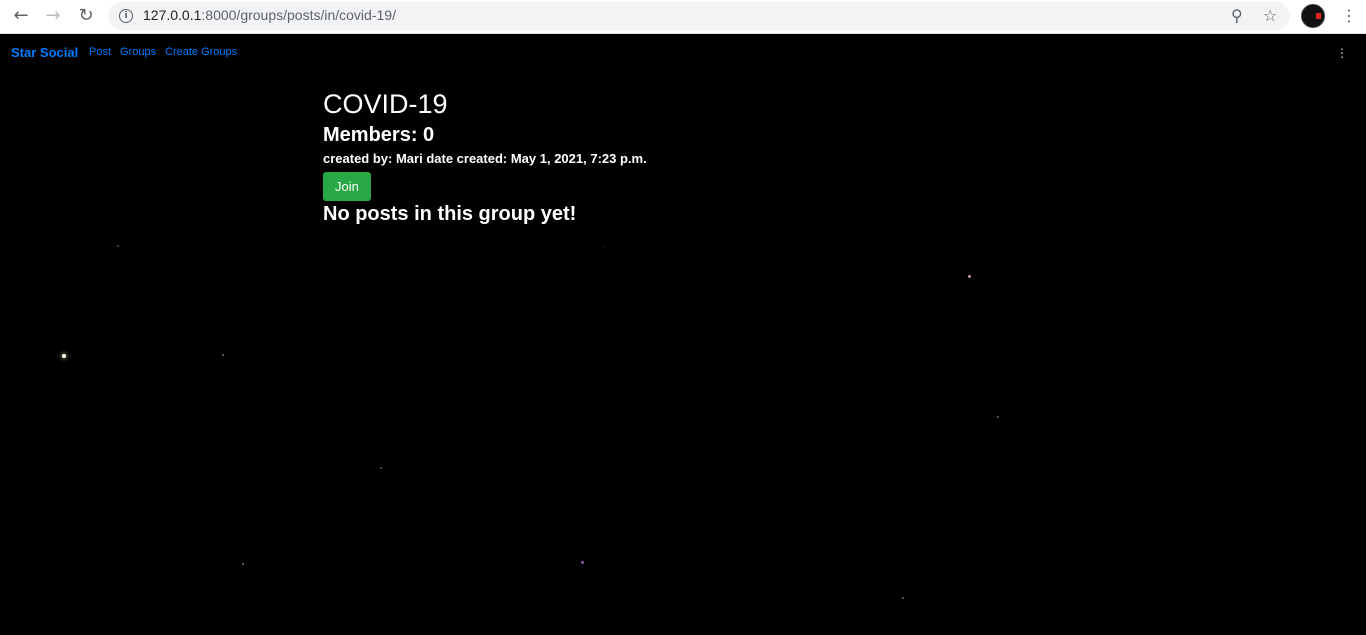 This screenshot has height=635, width=1366. I want to click on zoom-icon: ⚲, so click(1237, 15).